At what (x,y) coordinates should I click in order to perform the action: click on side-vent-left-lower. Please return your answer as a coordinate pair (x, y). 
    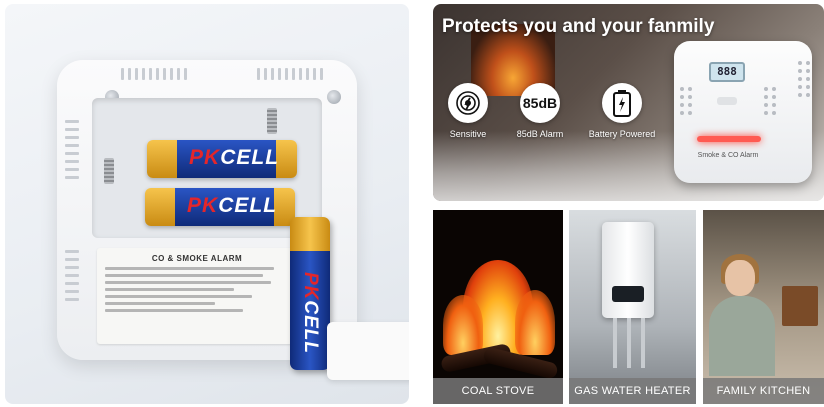
    Looking at the image, I should click on (72, 275).